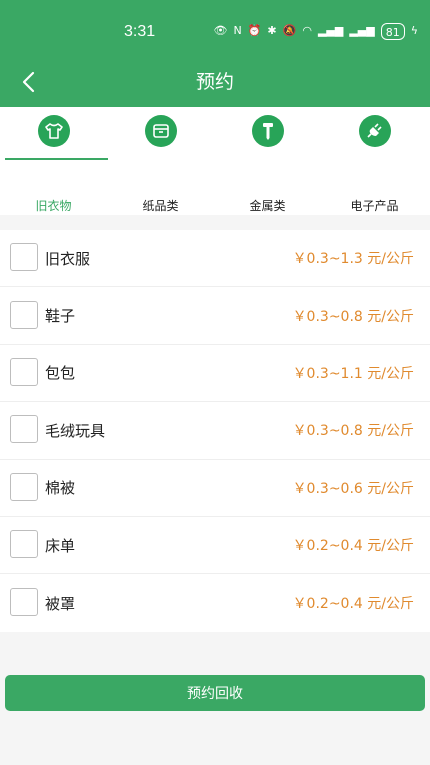  I want to click on battery-indicator: 81, so click(392, 31).